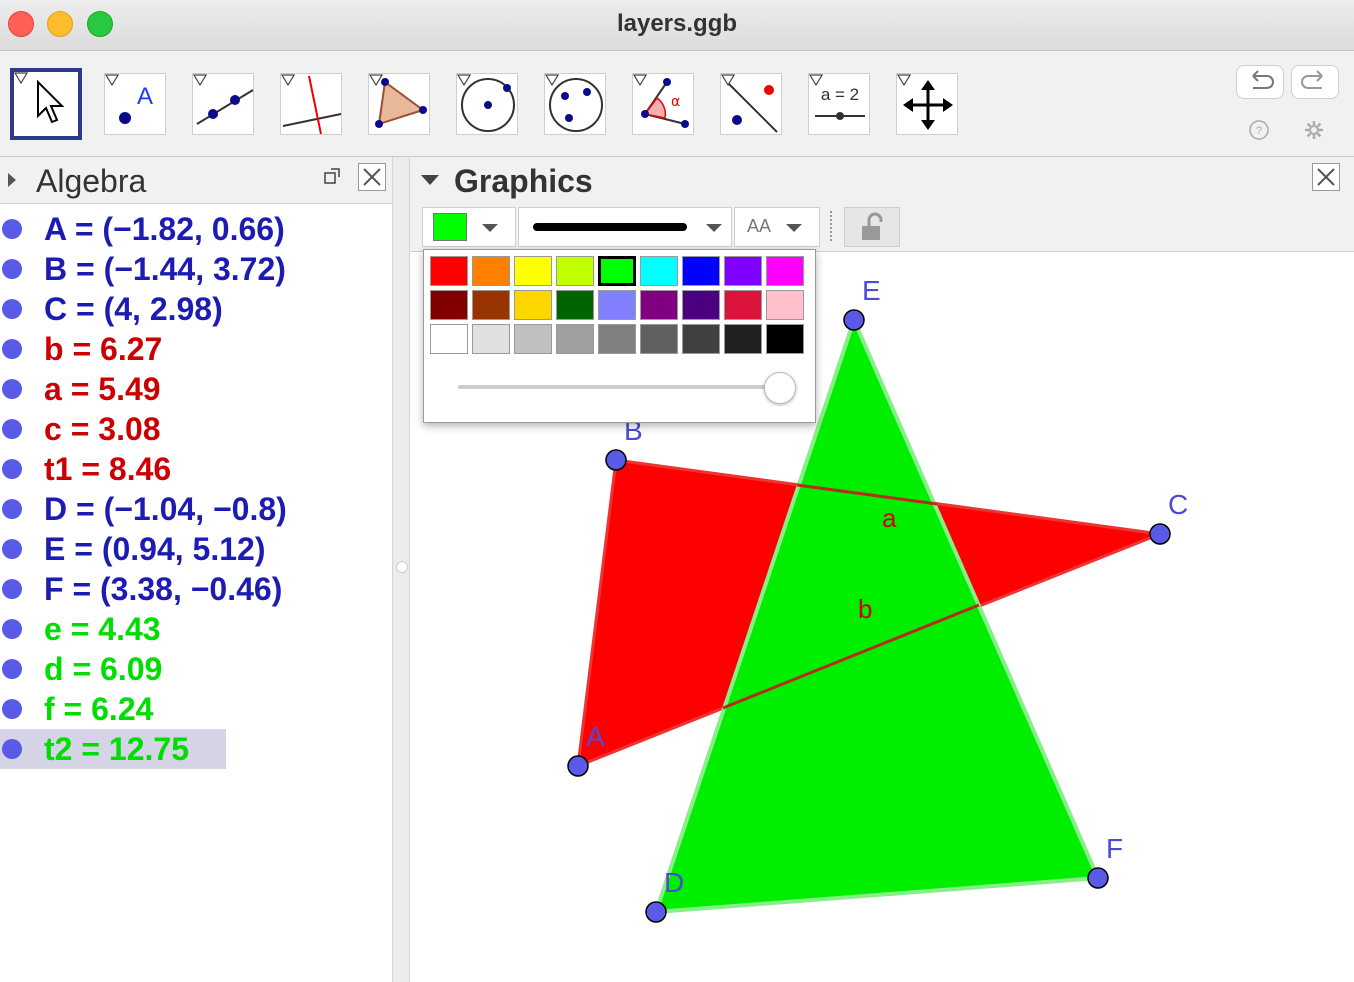  I want to click on label-a: a, so click(889, 518).